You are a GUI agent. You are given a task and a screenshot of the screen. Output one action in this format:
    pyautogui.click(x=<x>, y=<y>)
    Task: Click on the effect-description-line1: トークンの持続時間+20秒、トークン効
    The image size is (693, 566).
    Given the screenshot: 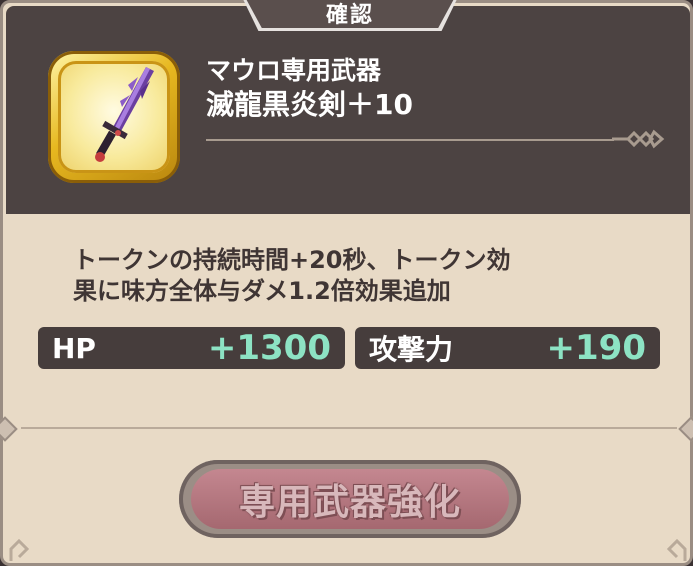 What is the action you would take?
    pyautogui.click(x=292, y=260)
    